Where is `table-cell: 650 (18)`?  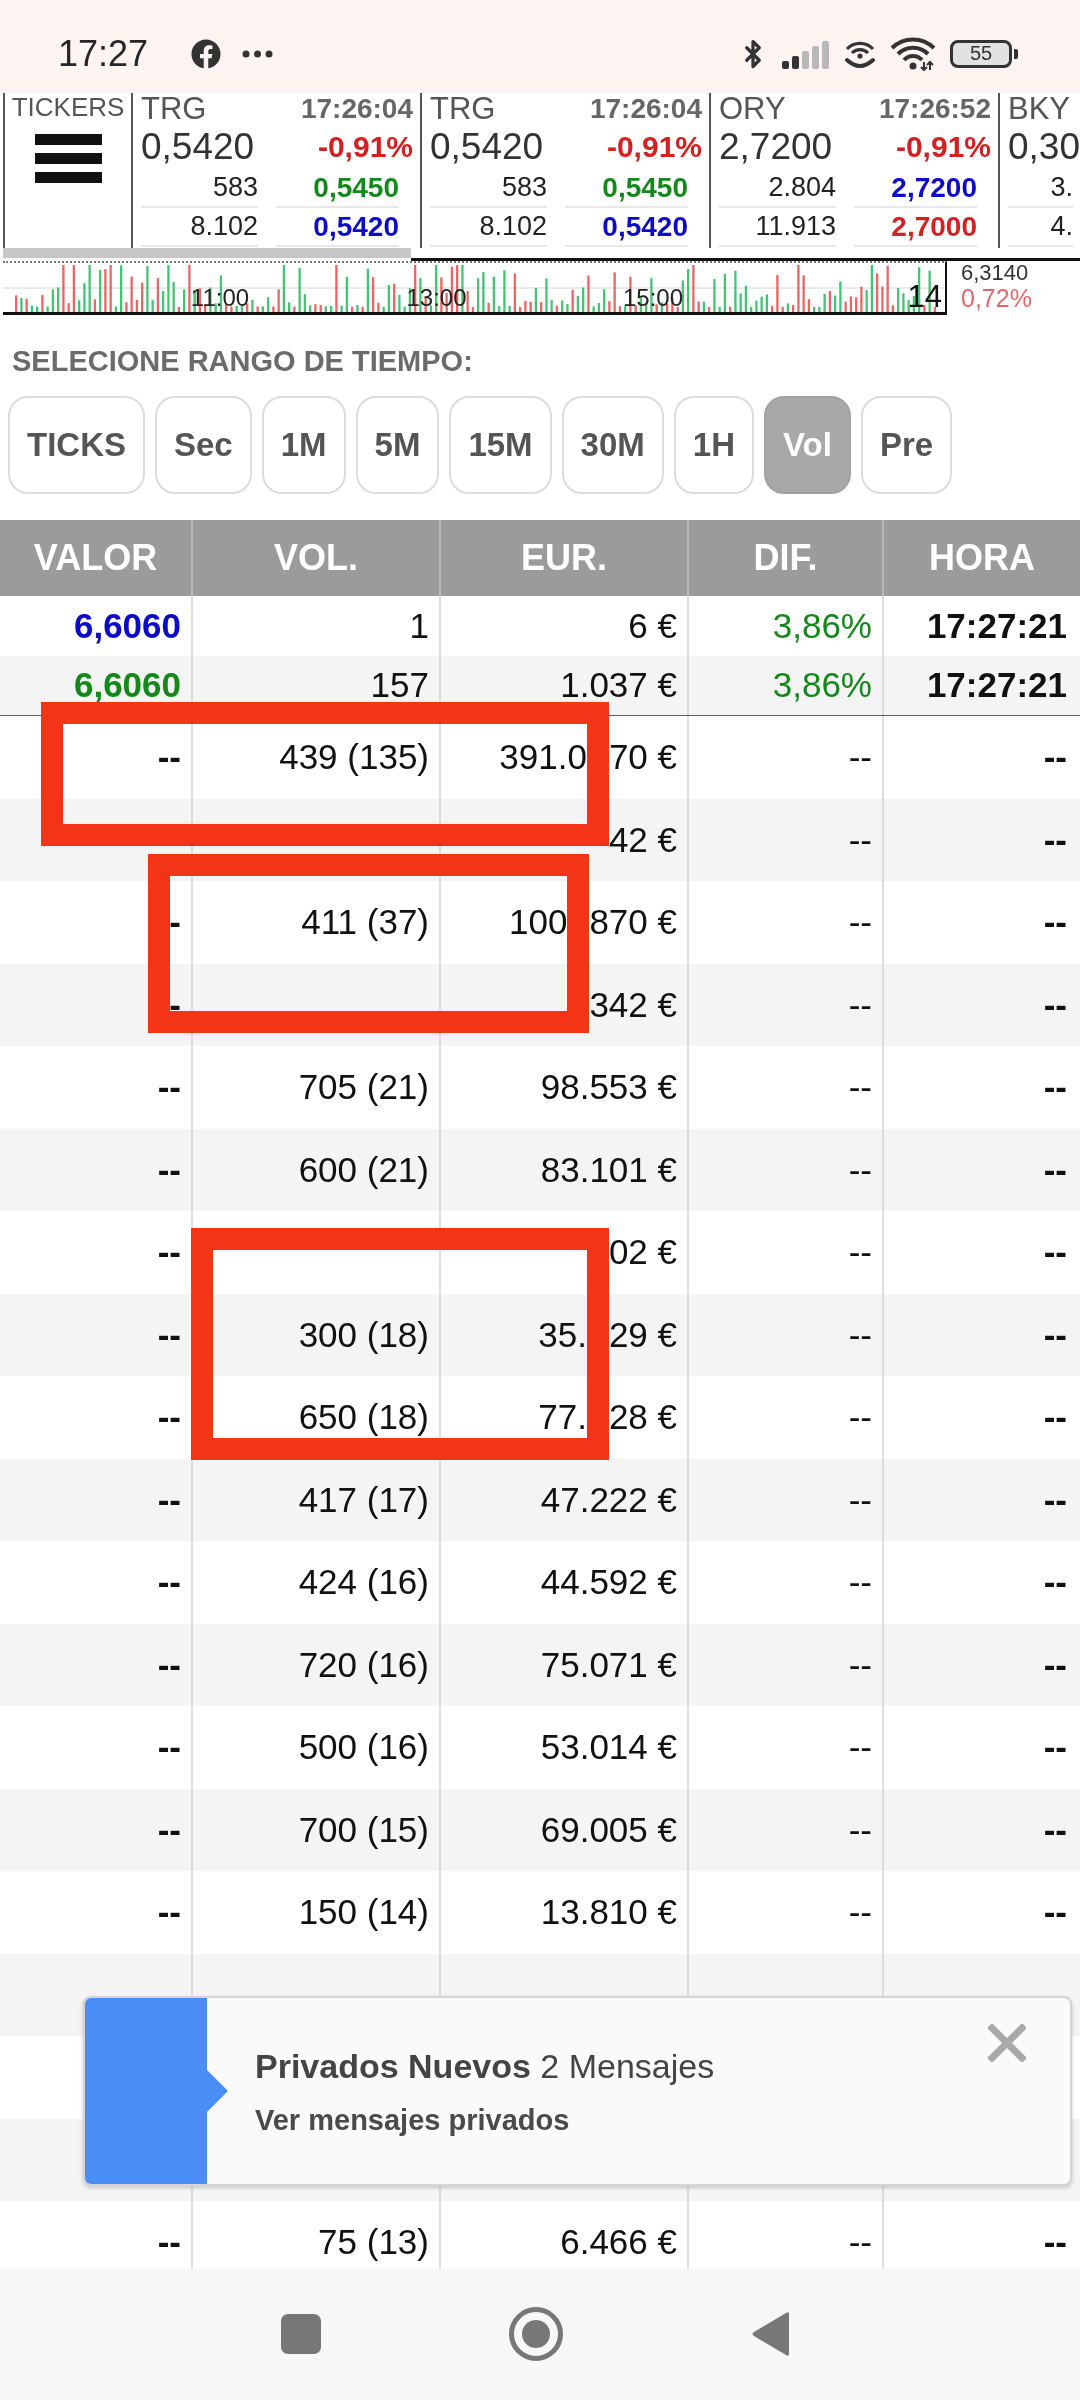
table-cell: 650 (18) is located at coordinates (317, 1417).